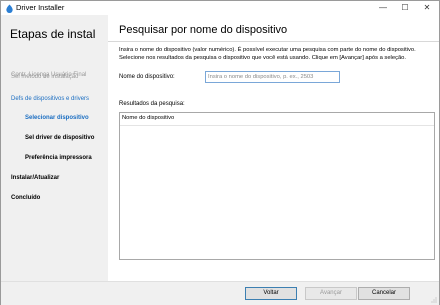 The width and height of the screenshot is (440, 305). Describe the element at coordinates (384, 293) in the screenshot. I see `cancel-button: Cancelar` at that location.